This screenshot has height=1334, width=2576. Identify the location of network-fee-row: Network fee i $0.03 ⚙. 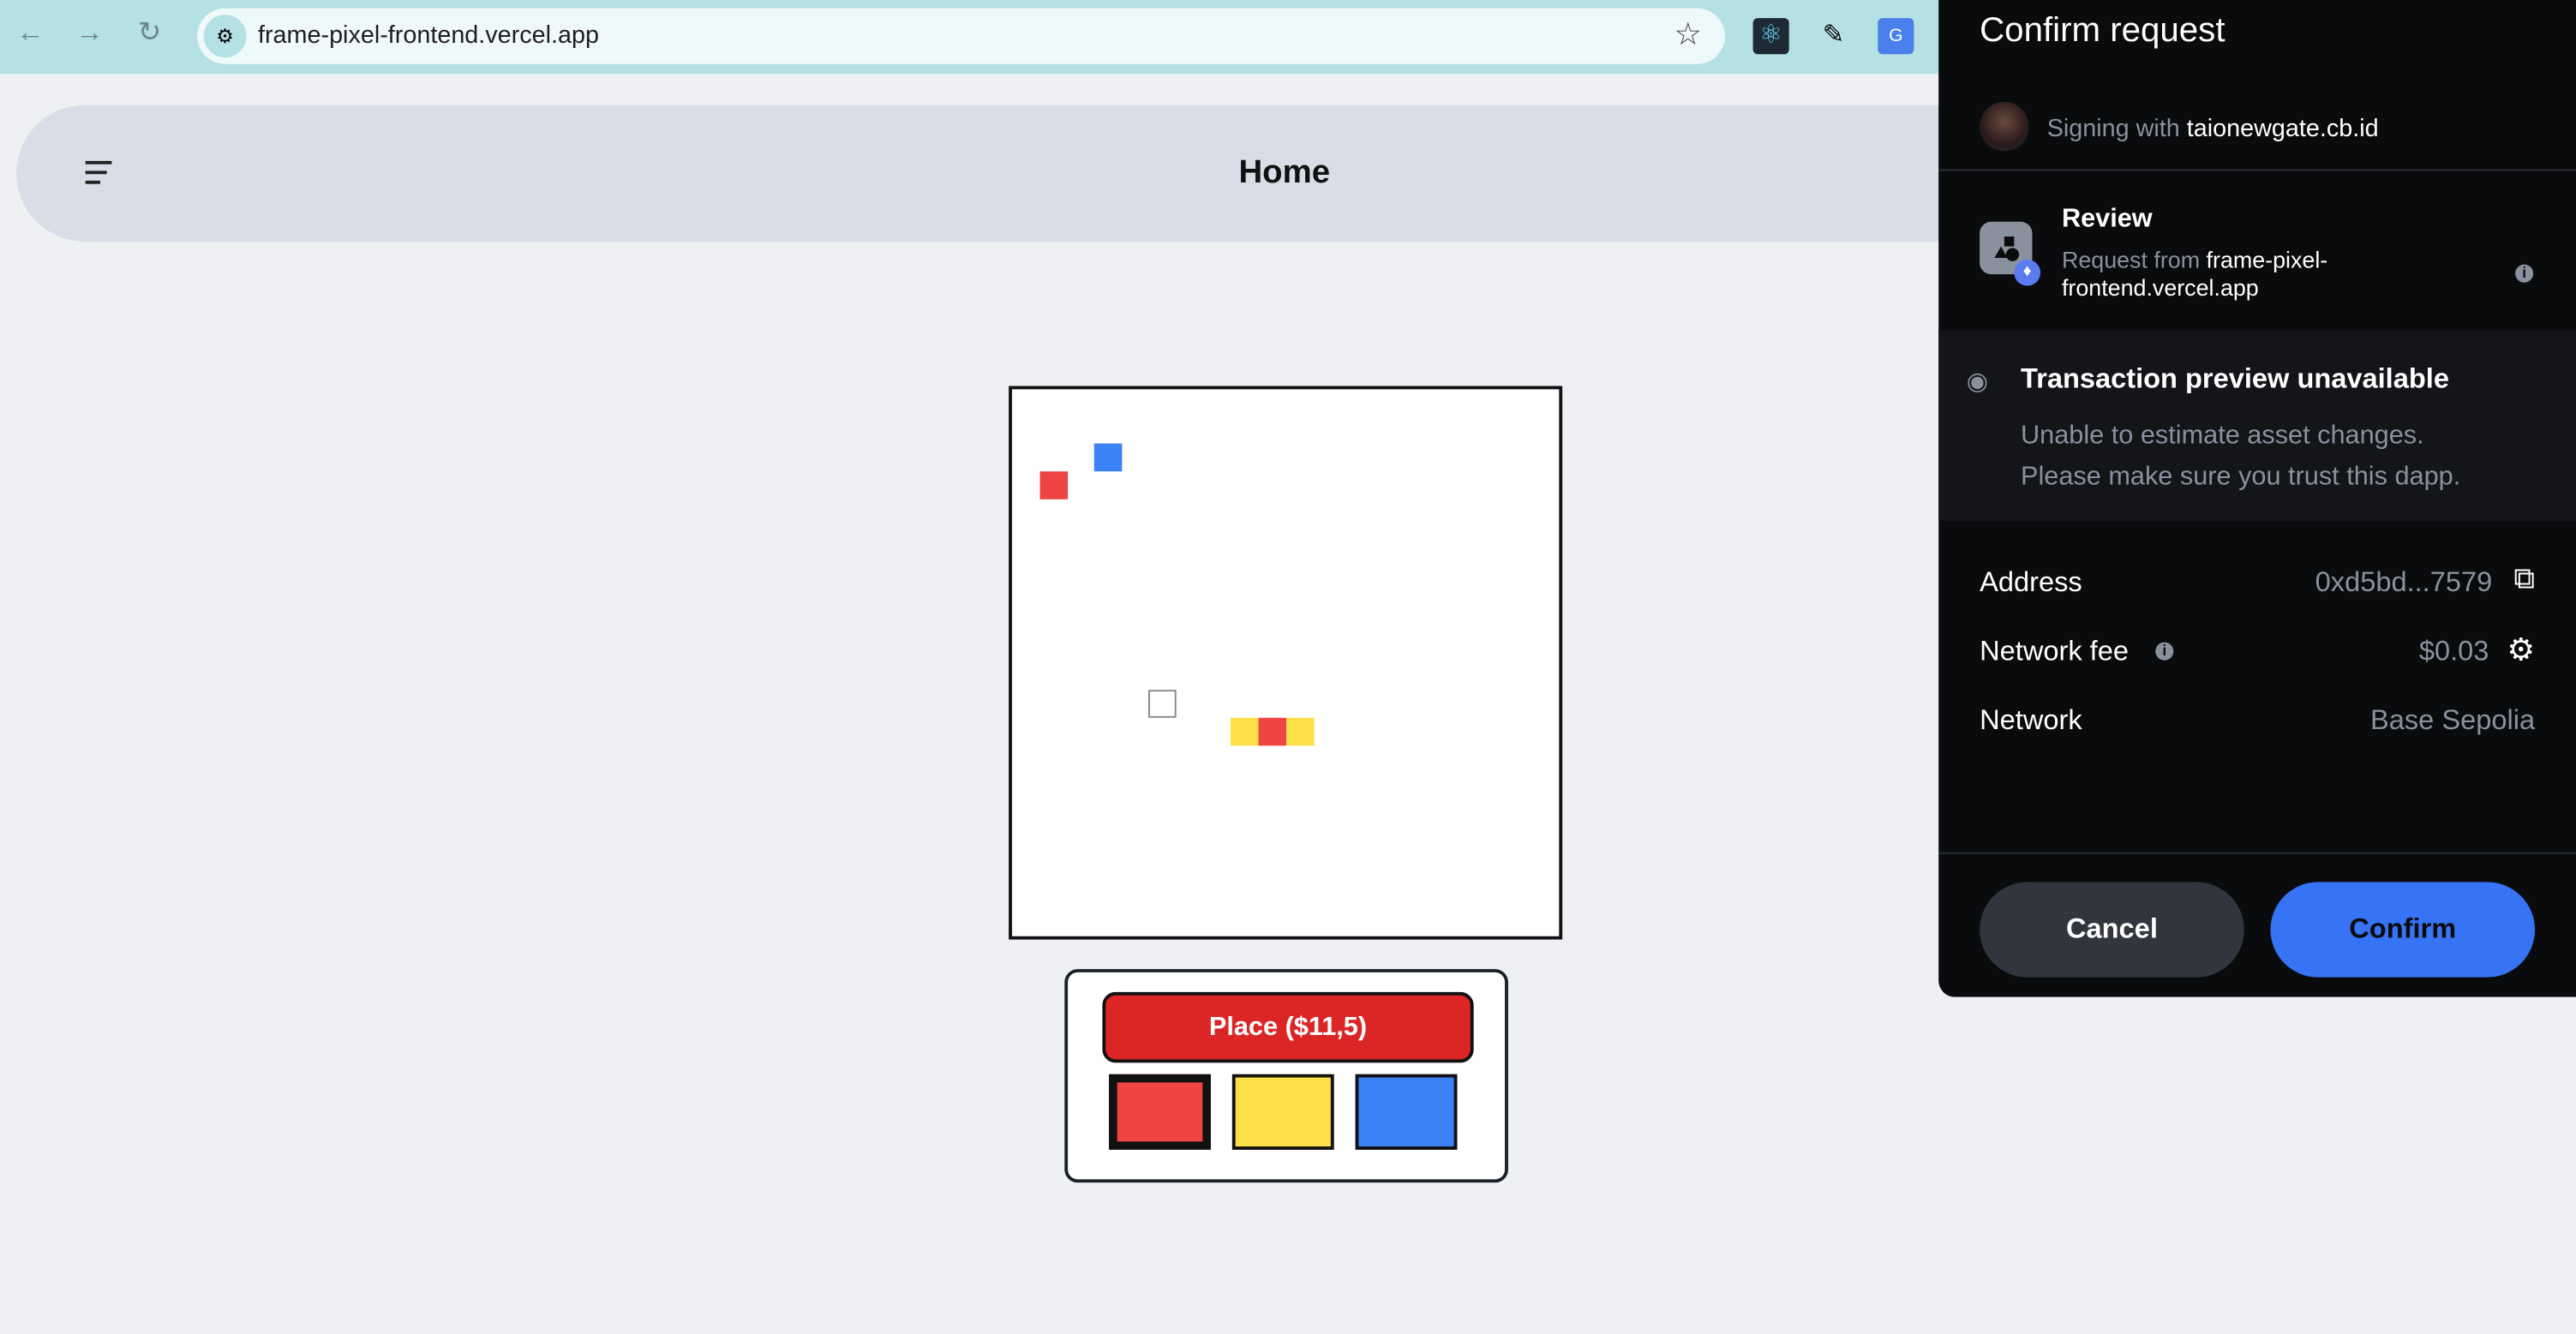
(2257, 651).